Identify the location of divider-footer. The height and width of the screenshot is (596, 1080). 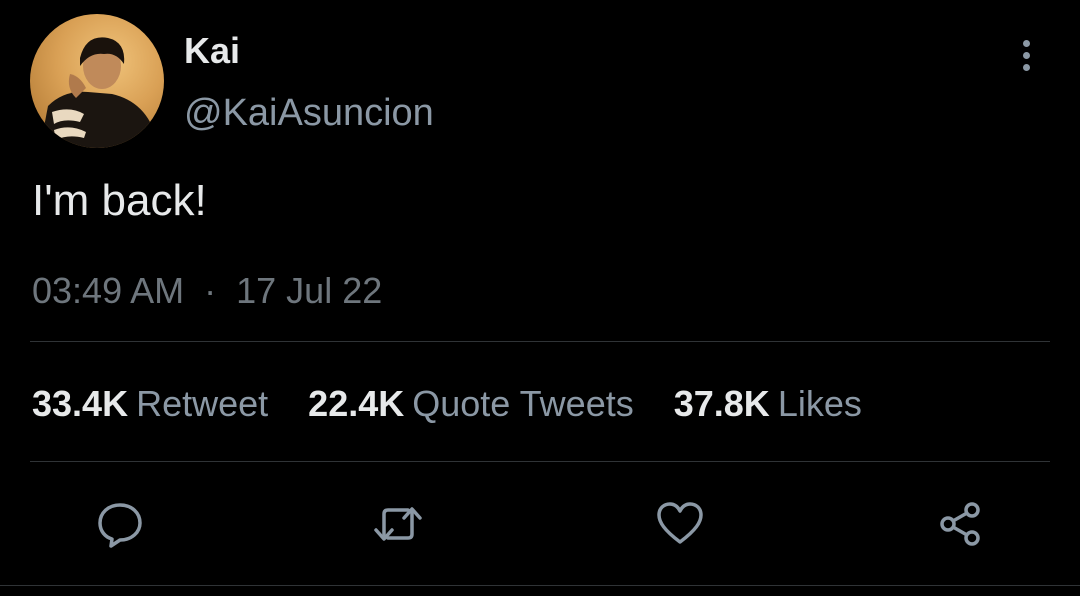
(540, 585).